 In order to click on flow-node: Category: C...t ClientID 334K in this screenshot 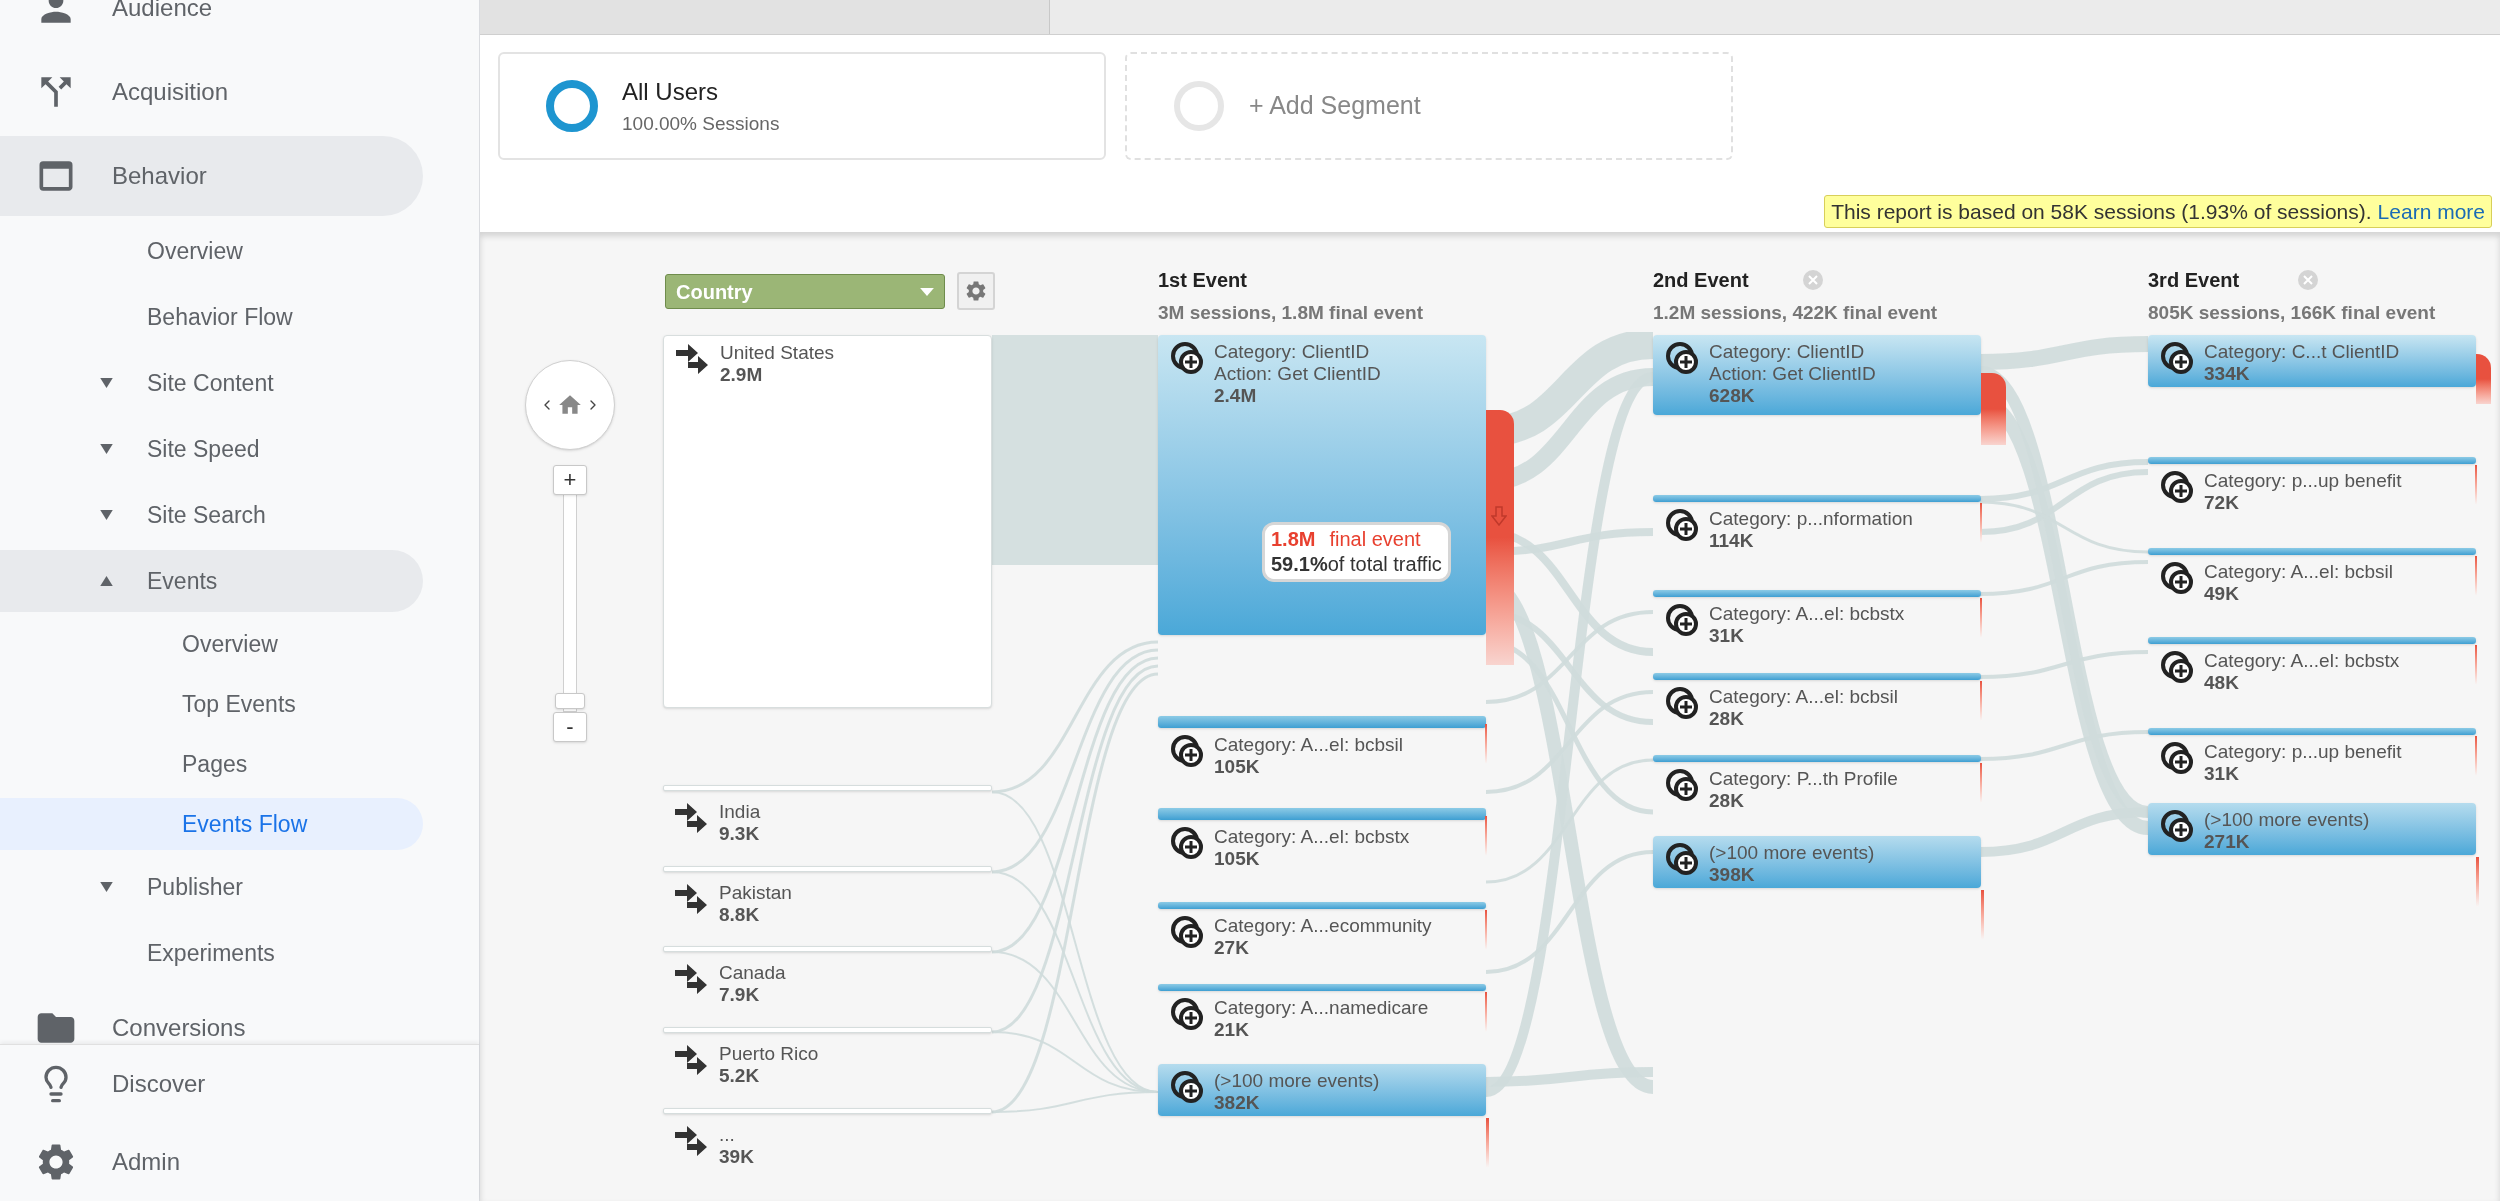, I will do `click(2312, 361)`.